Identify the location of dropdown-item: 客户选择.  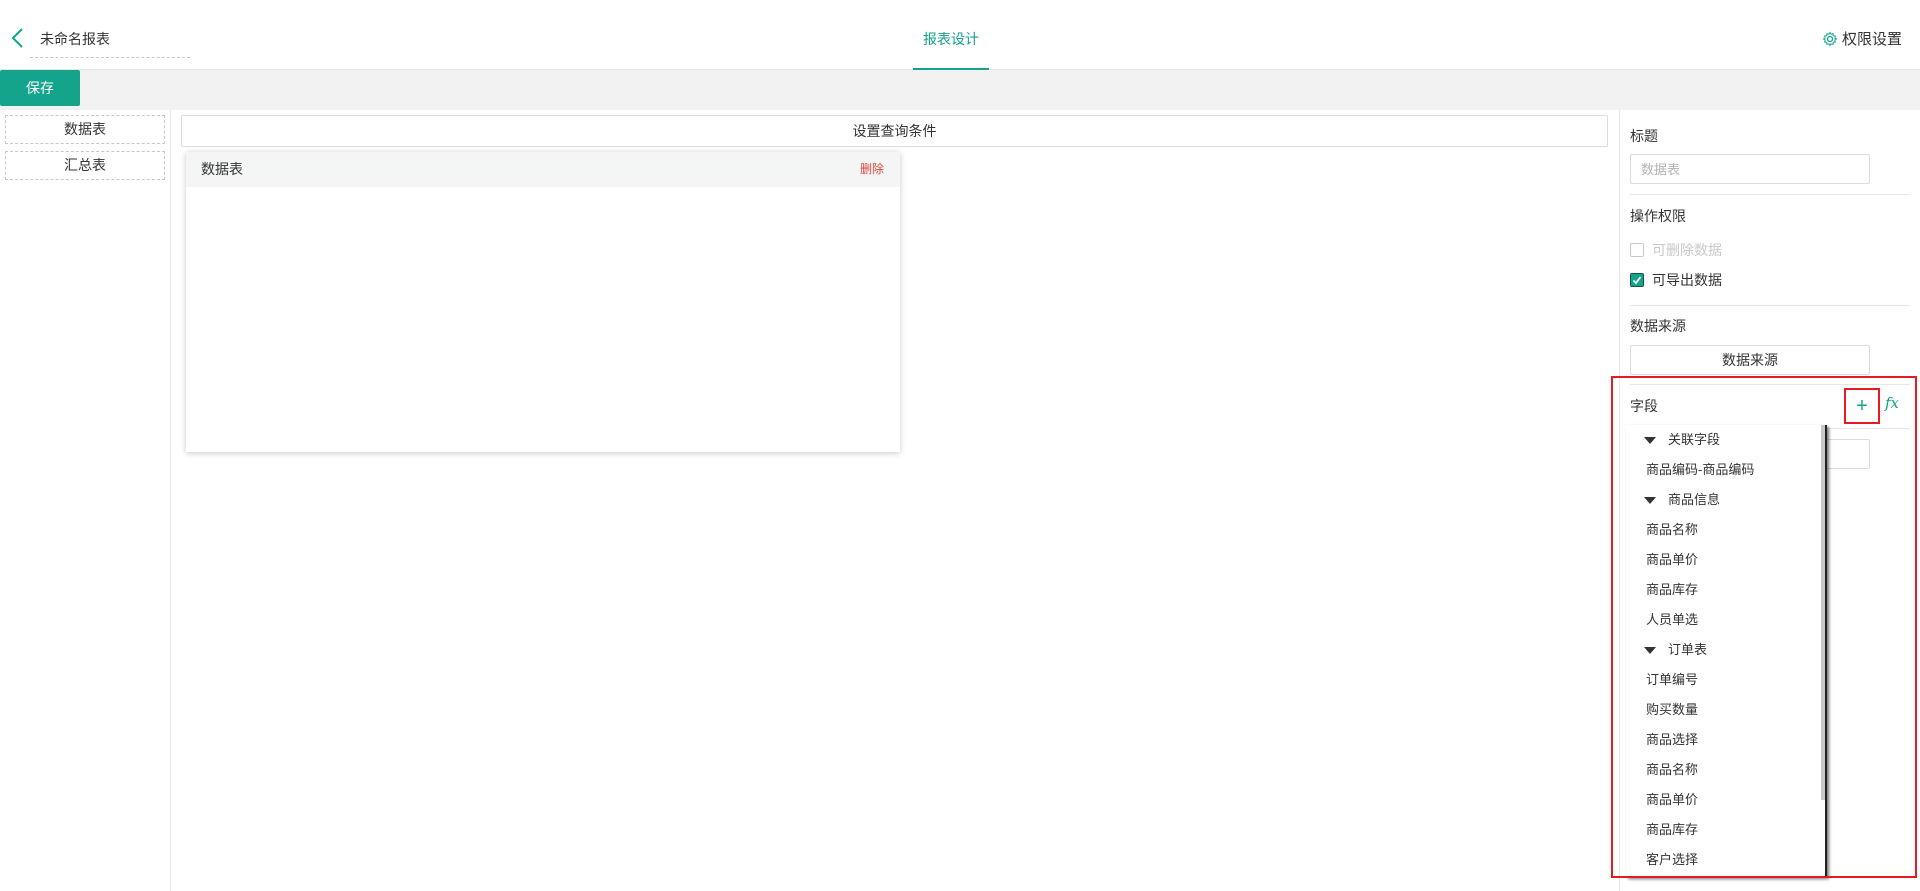
(1725, 860).